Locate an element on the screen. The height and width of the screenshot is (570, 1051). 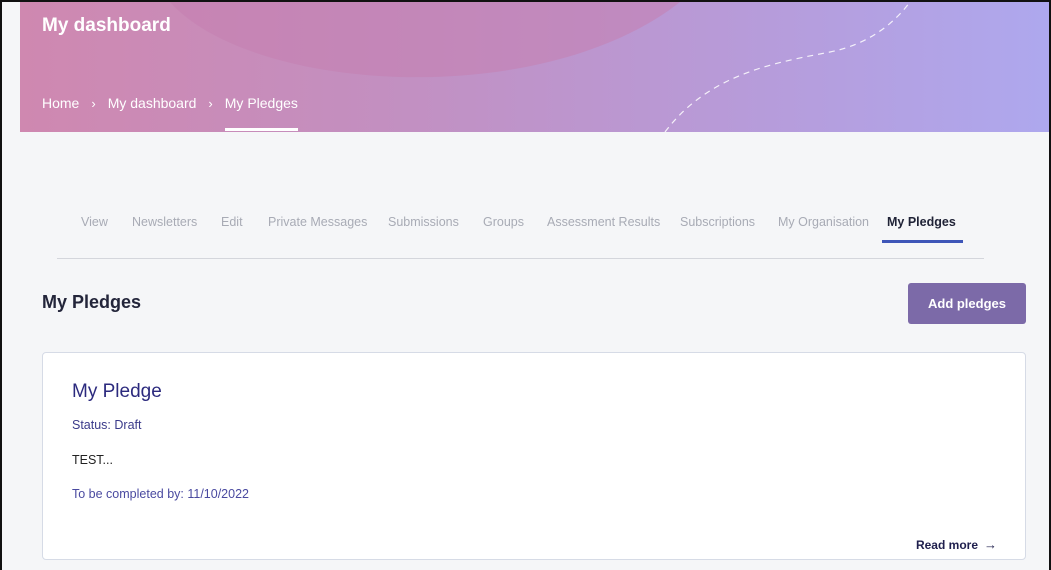
tab-view: View is located at coordinates (94, 222).